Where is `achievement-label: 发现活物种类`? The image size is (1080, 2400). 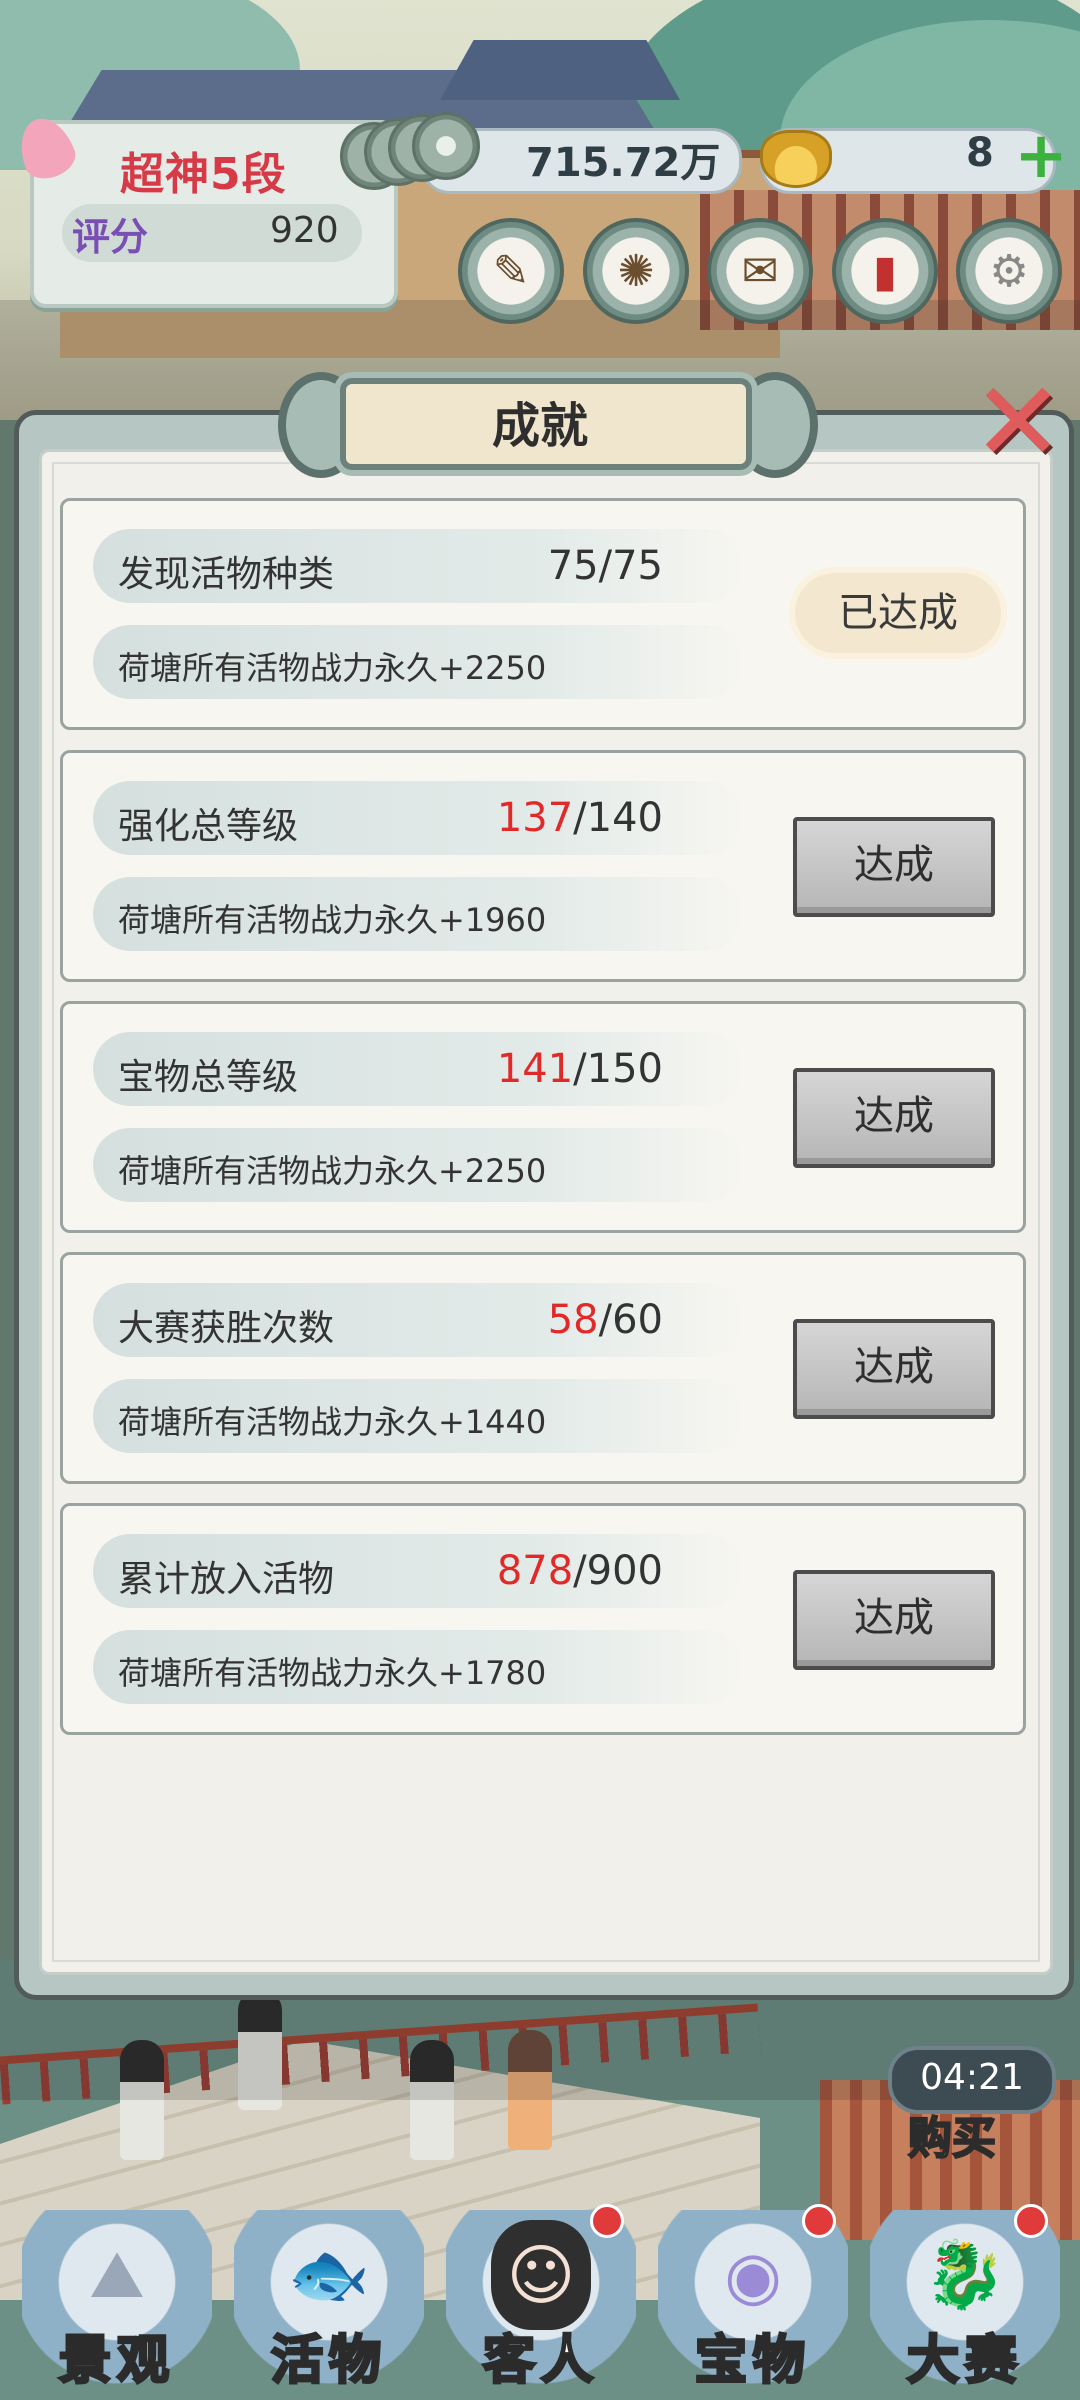 achievement-label: 发现活物种类 is located at coordinates (226, 574).